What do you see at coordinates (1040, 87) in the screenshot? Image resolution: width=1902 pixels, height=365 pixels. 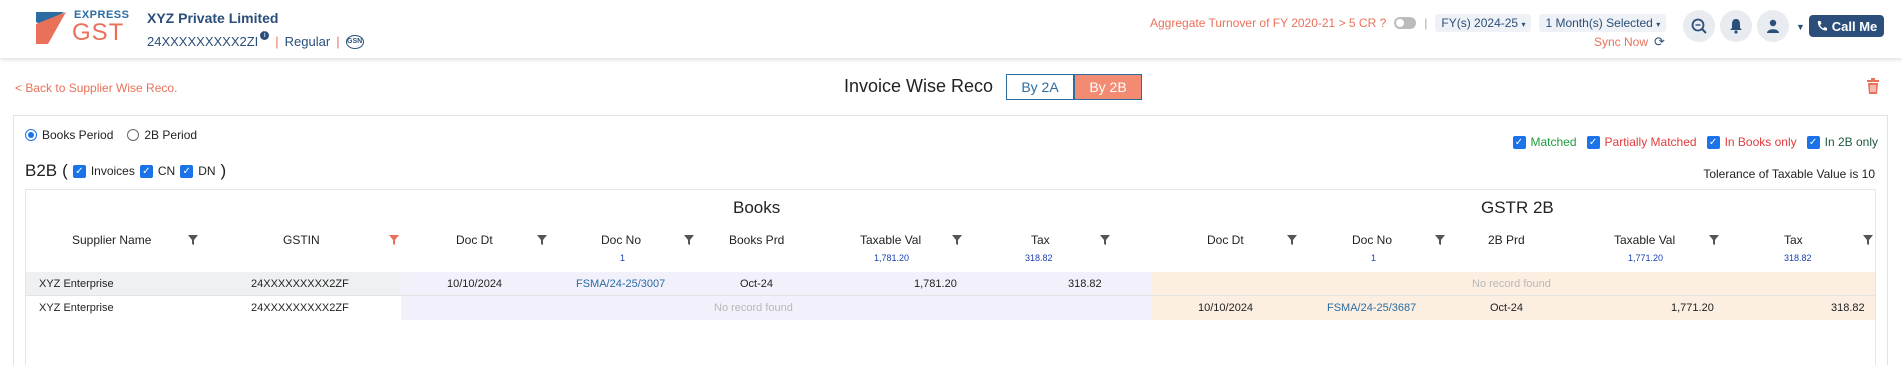 I see `tab-by-2a: By 2A` at bounding box center [1040, 87].